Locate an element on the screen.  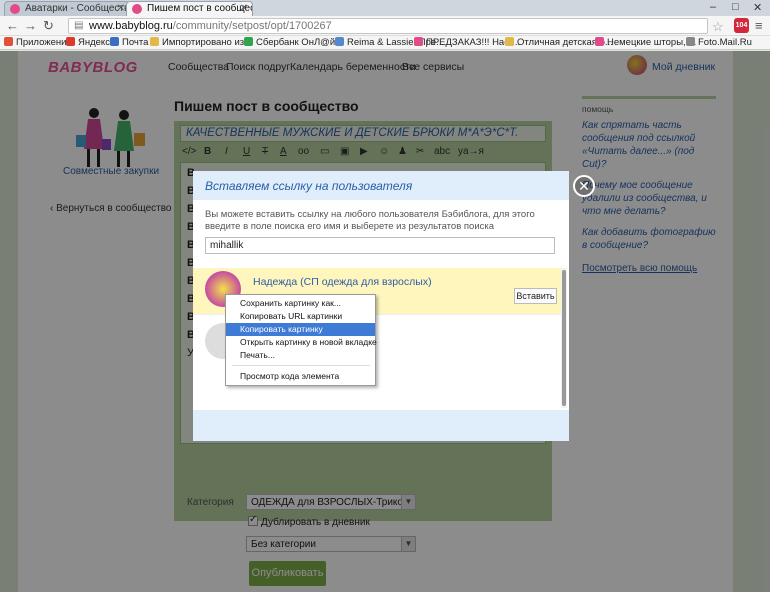
results-scrollbar-thumb is located at coordinates (564, 338).